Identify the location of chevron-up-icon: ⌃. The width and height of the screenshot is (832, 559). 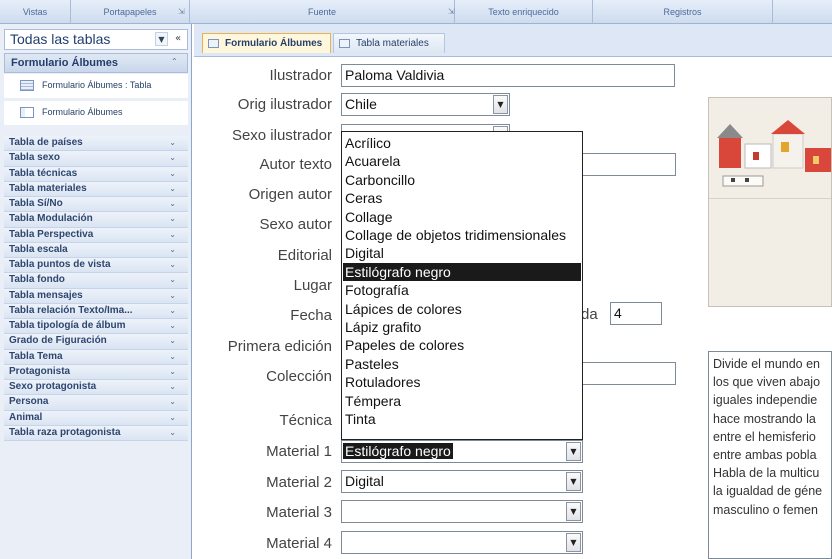
(174, 61).